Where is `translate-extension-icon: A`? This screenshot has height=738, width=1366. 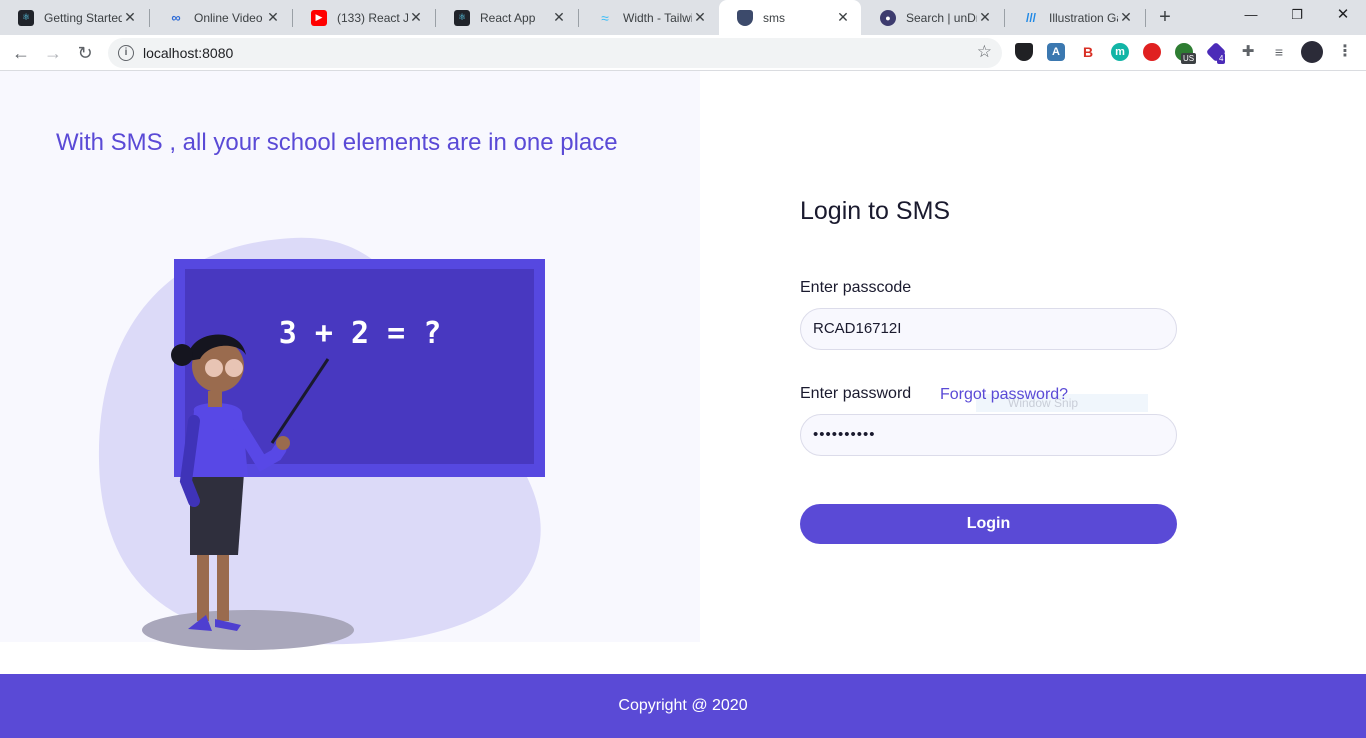
translate-extension-icon: A is located at coordinates (1056, 52).